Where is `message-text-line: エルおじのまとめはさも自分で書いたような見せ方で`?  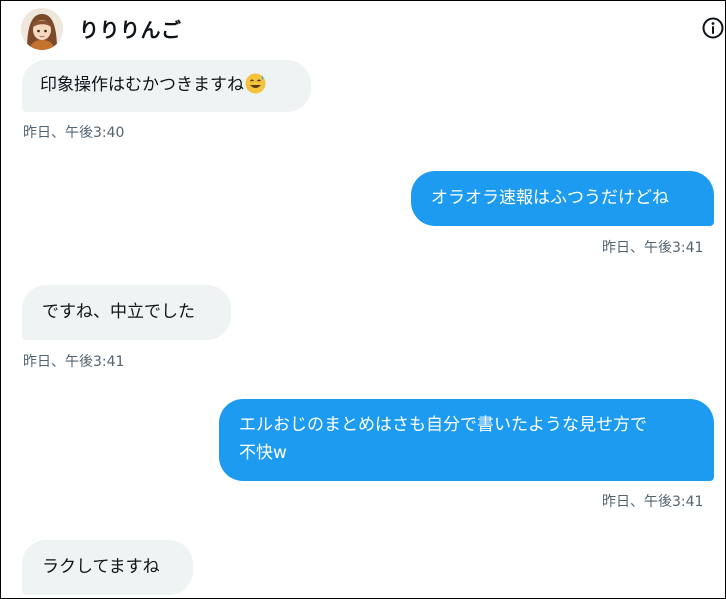
message-text-line: エルおじのまとめはさも自分で書いたような見せ方で is located at coordinates (443, 425).